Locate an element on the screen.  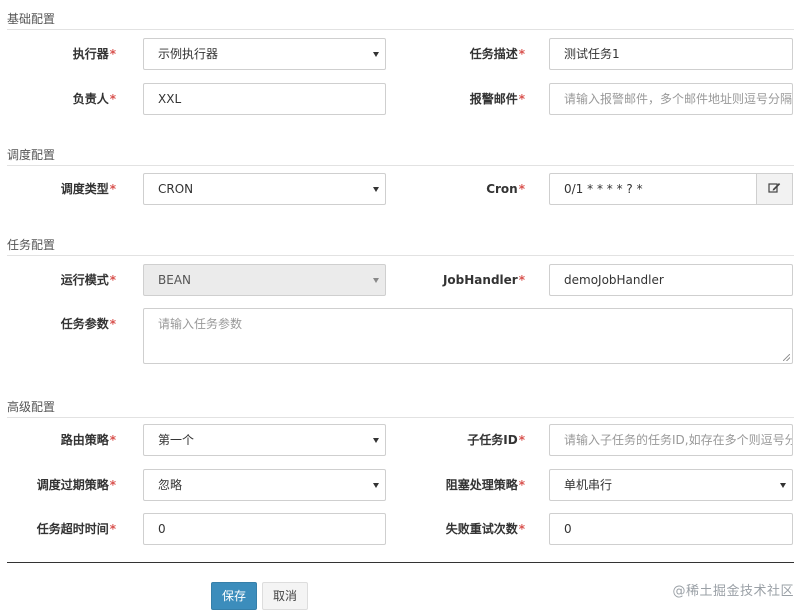
misfire-strategy-label: 调度过期策略* is located at coordinates (76, 485).